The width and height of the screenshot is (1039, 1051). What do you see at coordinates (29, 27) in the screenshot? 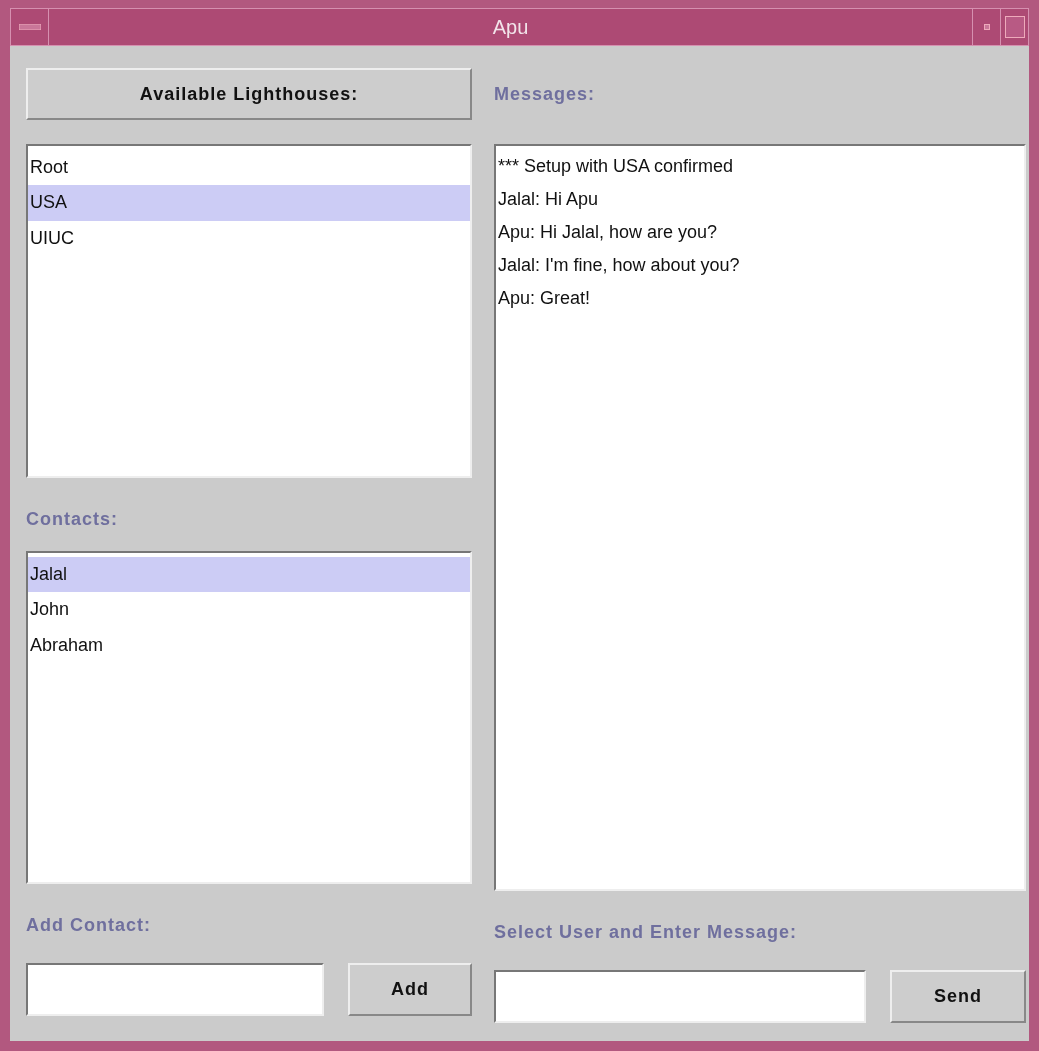
I see `minimize-icon` at bounding box center [29, 27].